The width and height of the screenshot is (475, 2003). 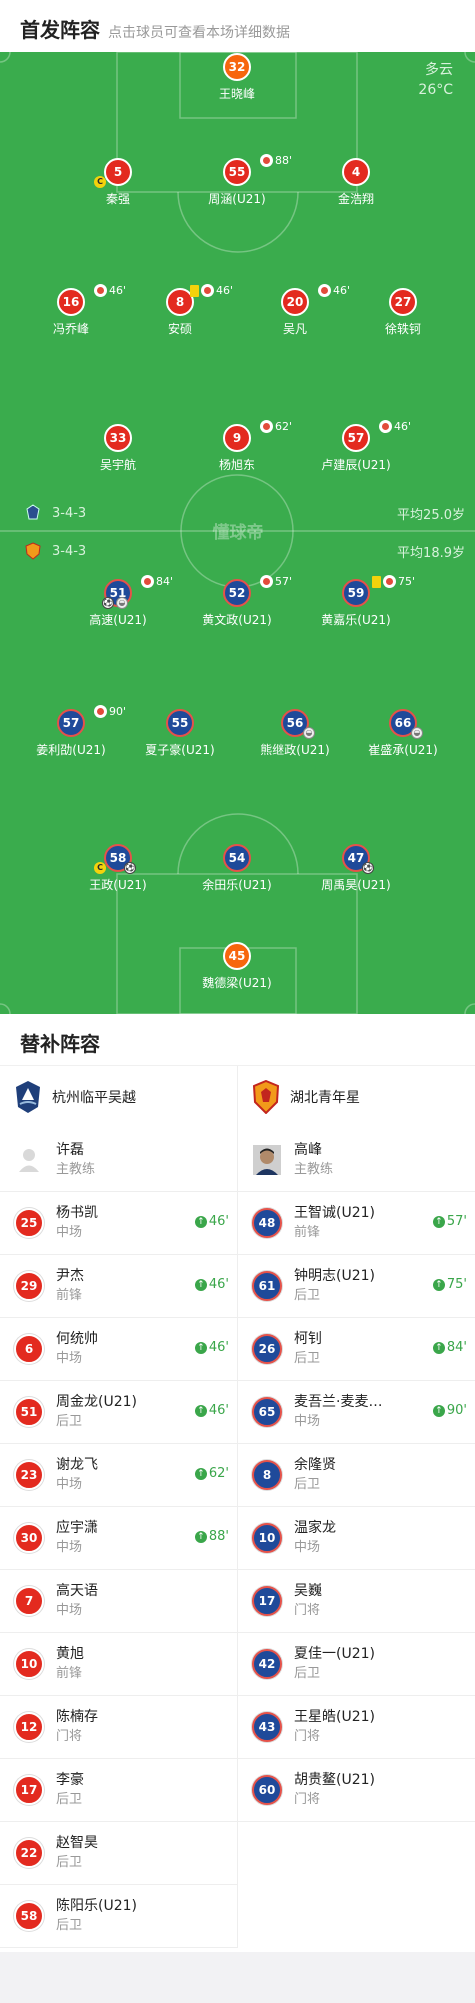 I want to click on player-home-def: 55 88' 周涵(U21), so click(x=237, y=180).